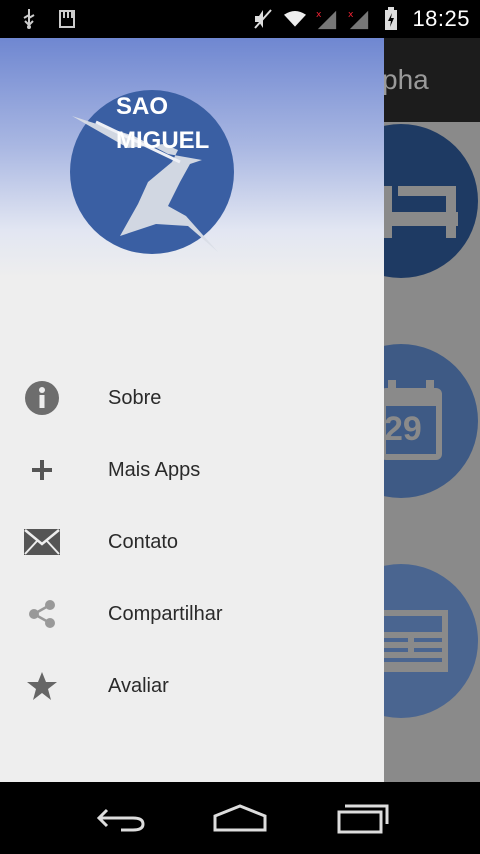 This screenshot has height=854, width=480. What do you see at coordinates (142, 106) in the screenshot?
I see `logo-text-line1: SAO` at bounding box center [142, 106].